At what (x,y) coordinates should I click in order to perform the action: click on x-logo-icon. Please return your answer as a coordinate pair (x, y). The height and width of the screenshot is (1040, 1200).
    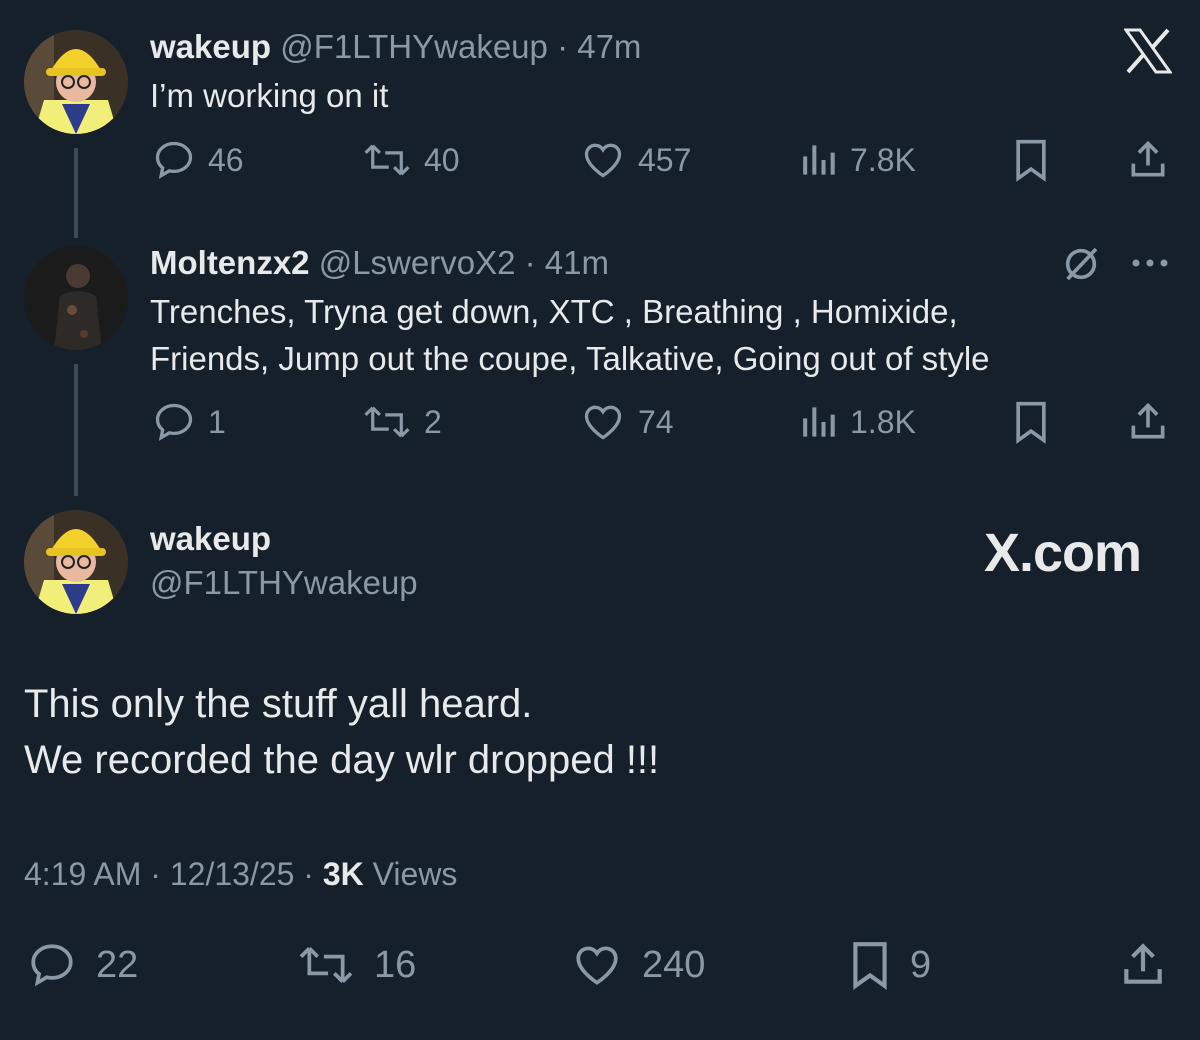
    Looking at the image, I should click on (1148, 53).